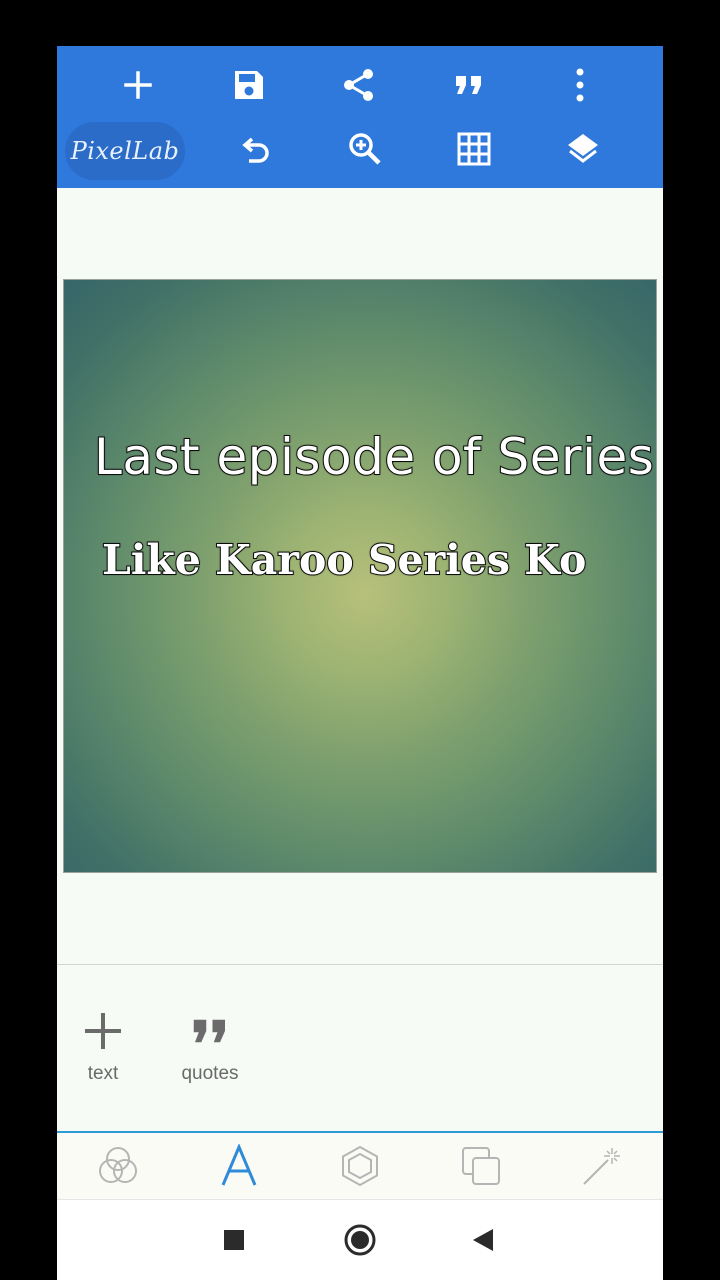 The height and width of the screenshot is (1280, 720). What do you see at coordinates (583, 149) in the screenshot?
I see `layers-icon` at bounding box center [583, 149].